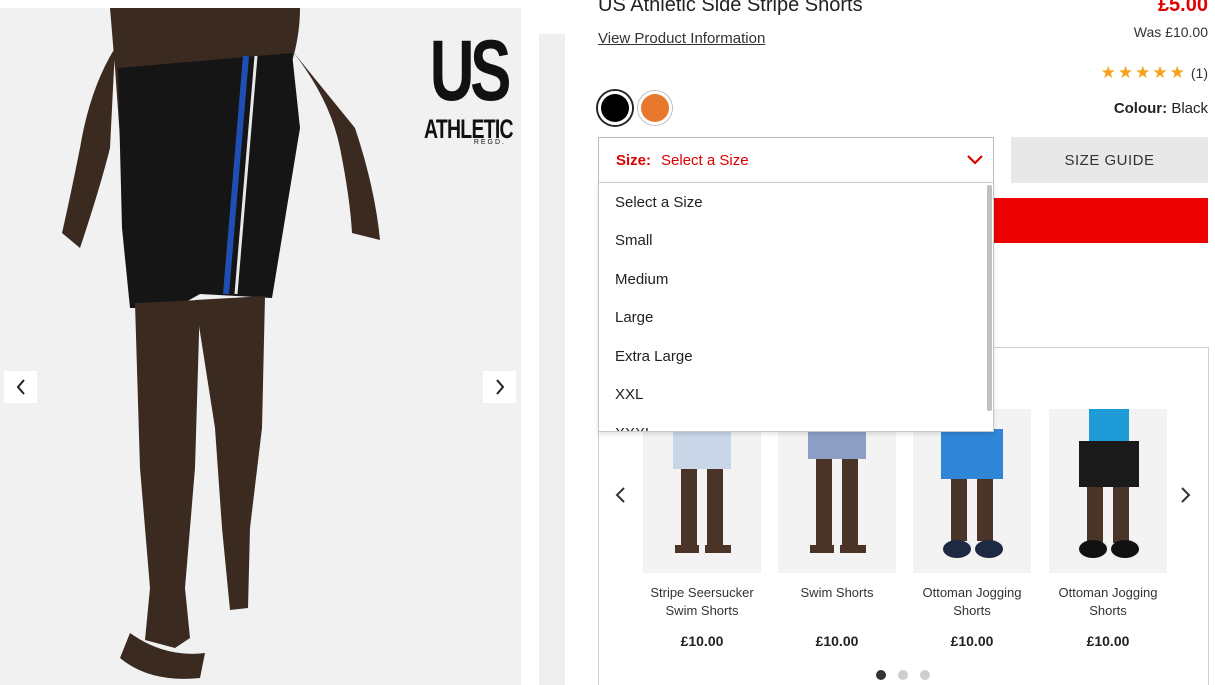 The image size is (1215, 685). I want to click on colour-label: Colour:, so click(1140, 108).